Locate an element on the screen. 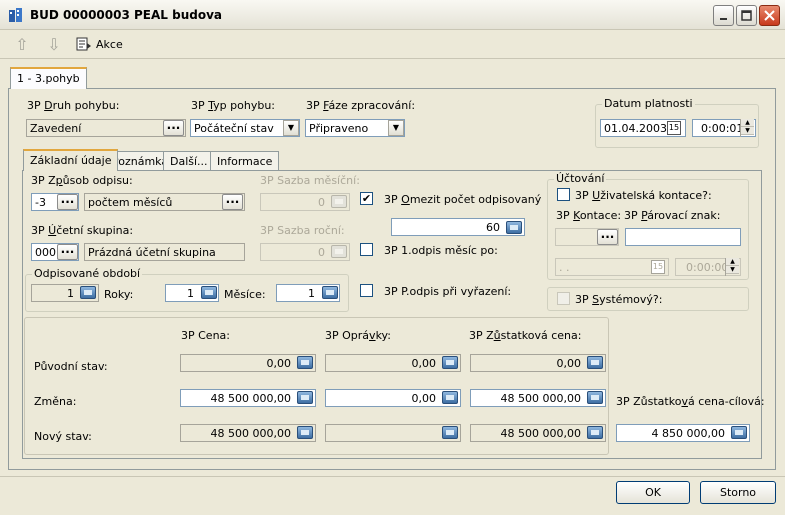 The height and width of the screenshot is (515, 785). arrow-down-icon: ⇩ is located at coordinates (54, 45).